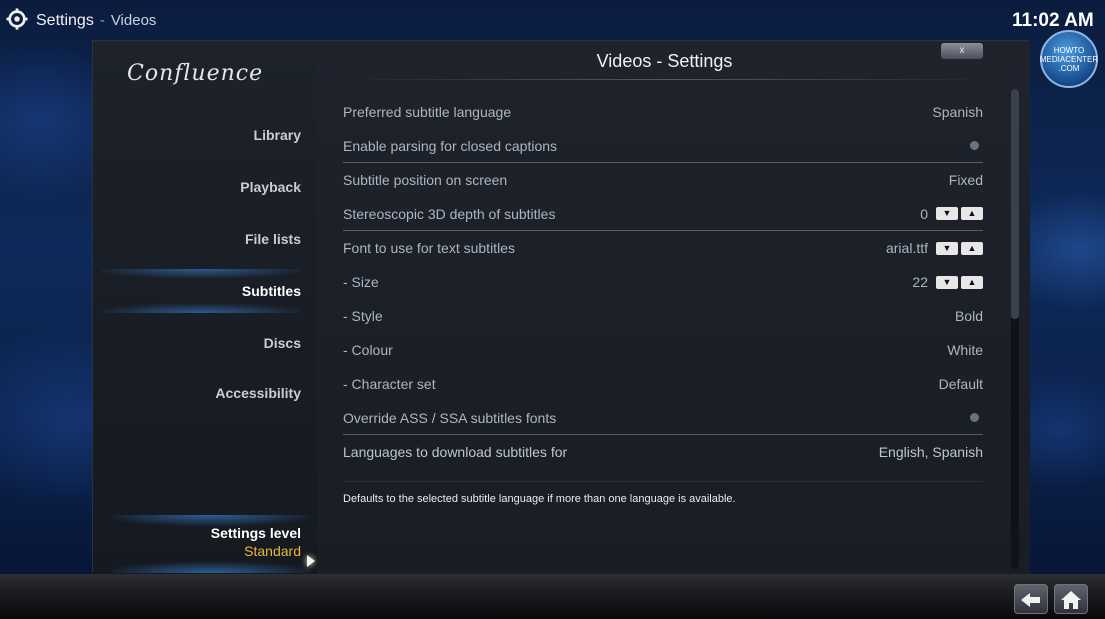  What do you see at coordinates (450, 145) in the screenshot?
I see `setting-label: Enable parsing for closed captions` at bounding box center [450, 145].